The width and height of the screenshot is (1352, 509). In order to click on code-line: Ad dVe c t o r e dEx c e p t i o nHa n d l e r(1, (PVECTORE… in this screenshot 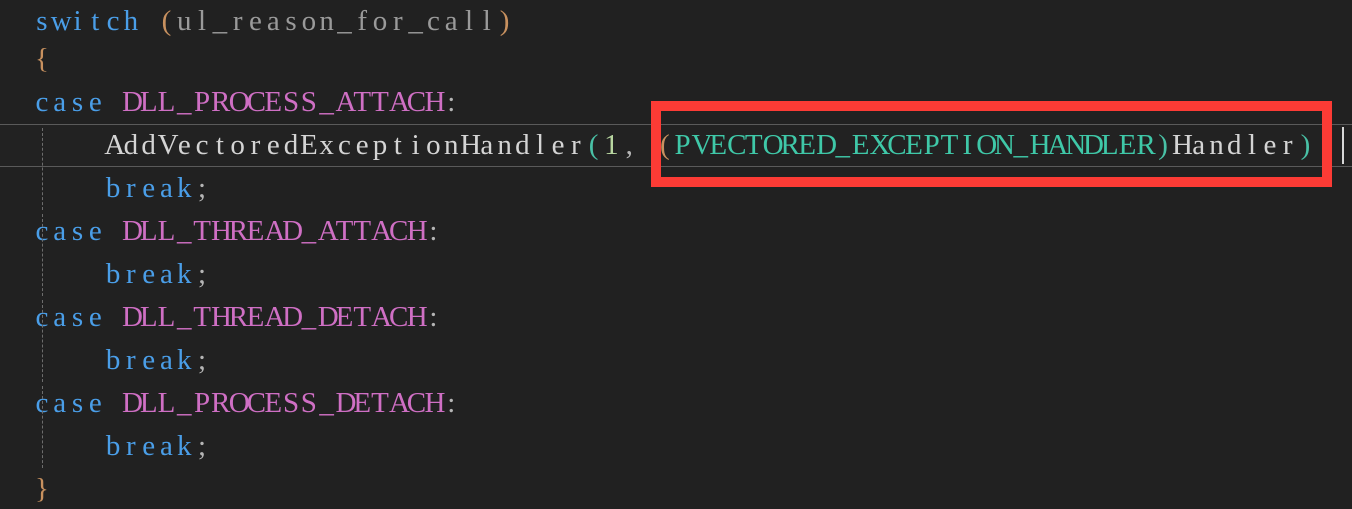, I will do `click(676, 145)`.